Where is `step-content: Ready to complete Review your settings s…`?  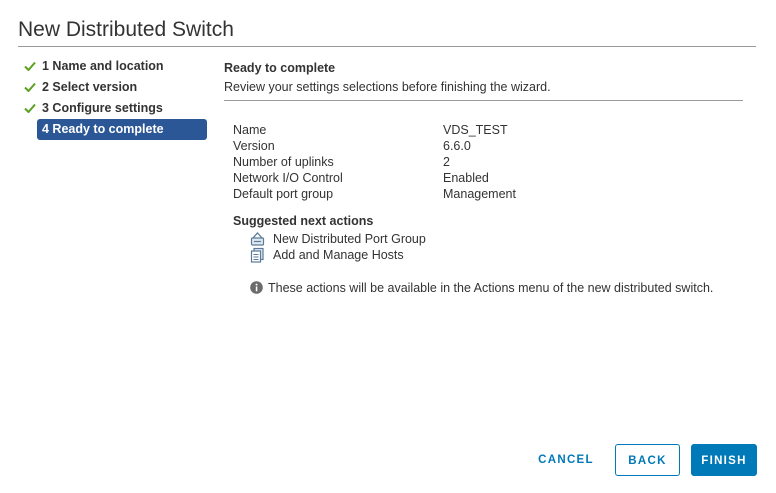 step-content: Ready to complete Review your settings s… is located at coordinates (484, 80).